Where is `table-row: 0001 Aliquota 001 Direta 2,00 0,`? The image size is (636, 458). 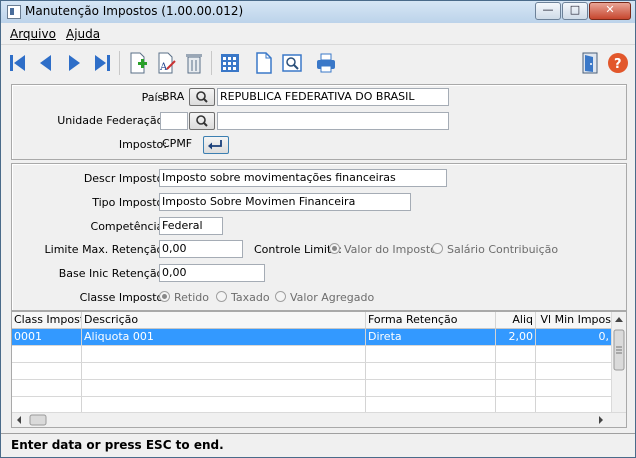
table-row: 0001 Aliquota 001 Direta 2,00 0, is located at coordinates (312, 337).